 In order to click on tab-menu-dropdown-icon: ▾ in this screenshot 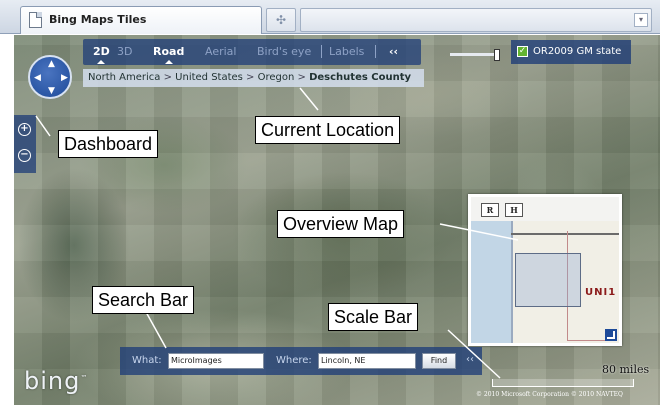, I will do `click(641, 20)`.